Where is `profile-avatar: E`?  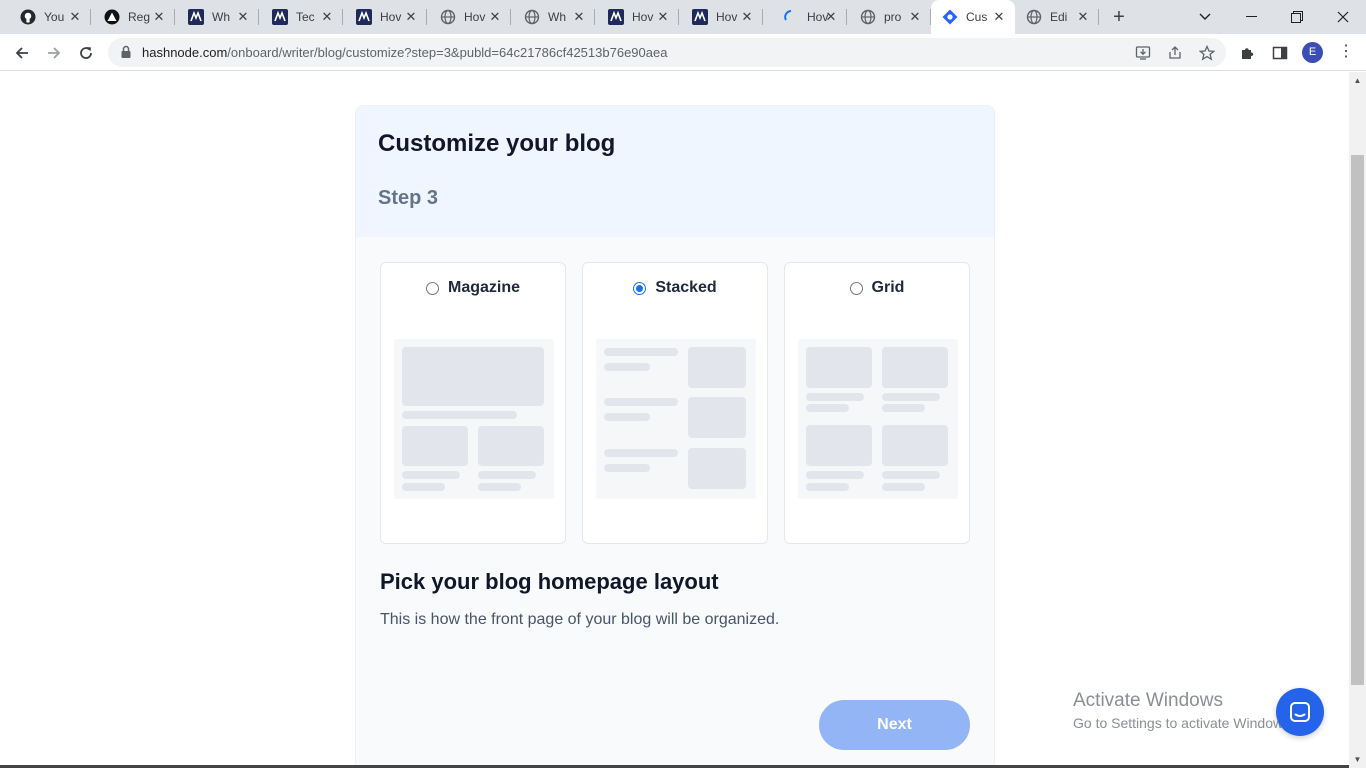
profile-avatar: E is located at coordinates (1312, 52).